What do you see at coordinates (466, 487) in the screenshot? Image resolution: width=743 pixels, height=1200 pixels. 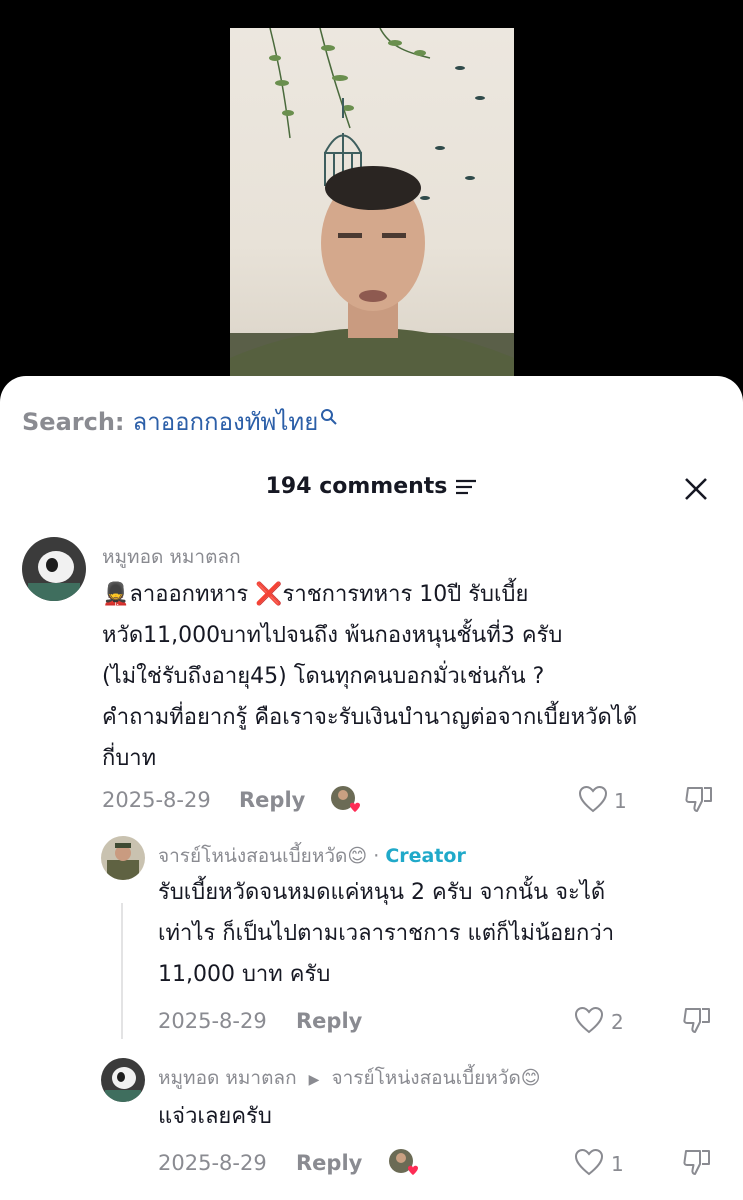 I see `filter-icon` at bounding box center [466, 487].